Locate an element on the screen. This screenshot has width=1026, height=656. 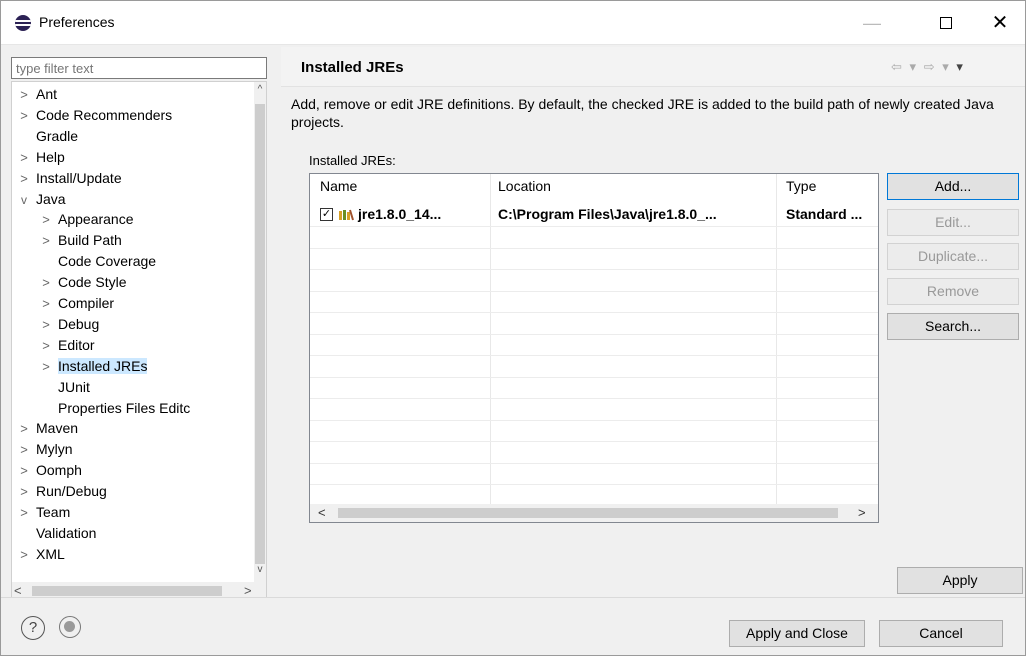
expanded-arrow-icon: v is located at coordinates (24, 200).